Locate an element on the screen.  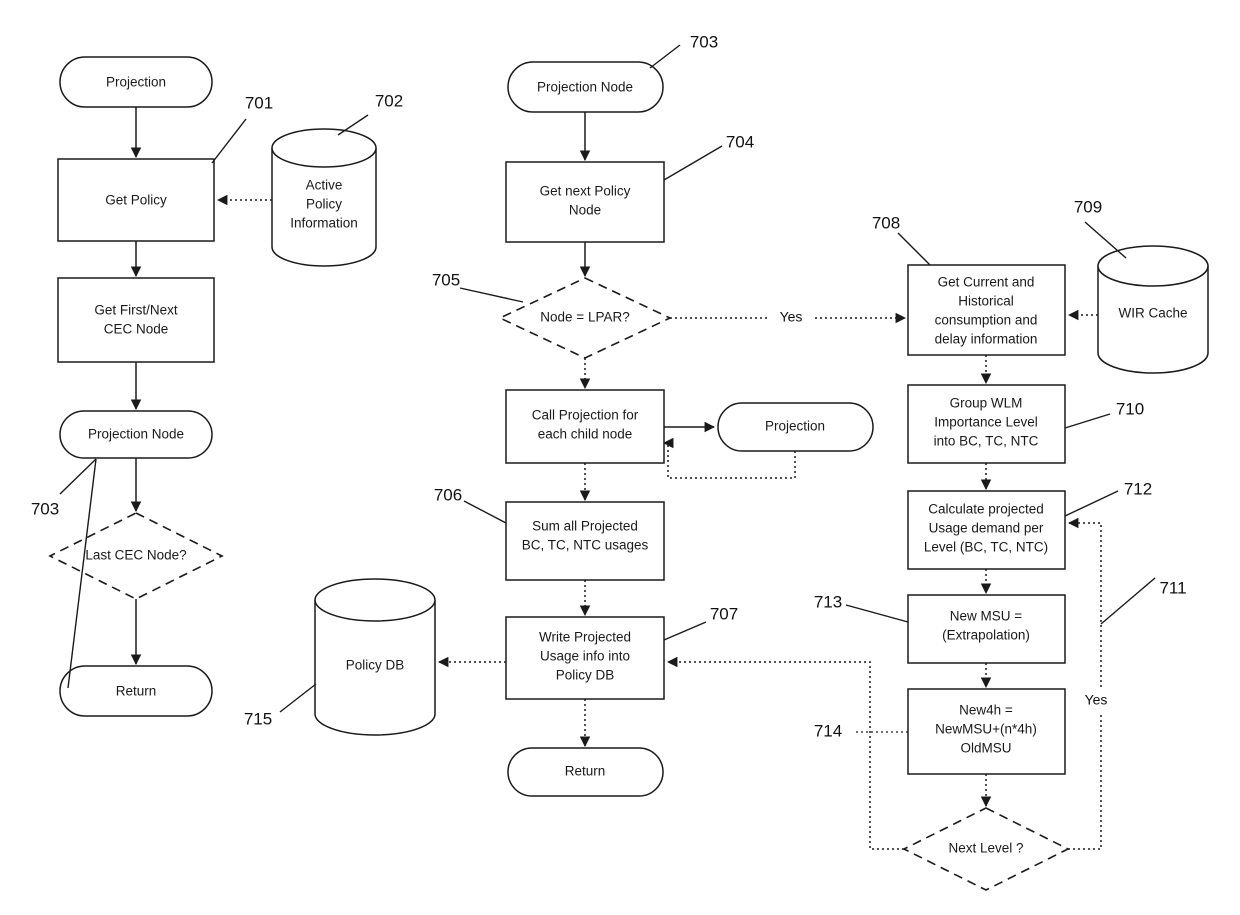
node-call-projection-for-each-child-node: Call Projection for each child node is located at coordinates (585, 426).